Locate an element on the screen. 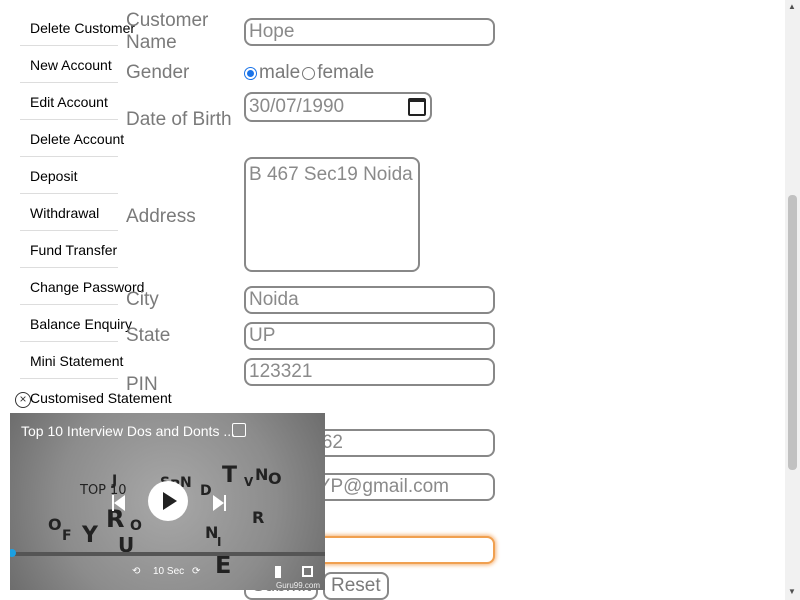  video-letter: T is located at coordinates (230, 475).